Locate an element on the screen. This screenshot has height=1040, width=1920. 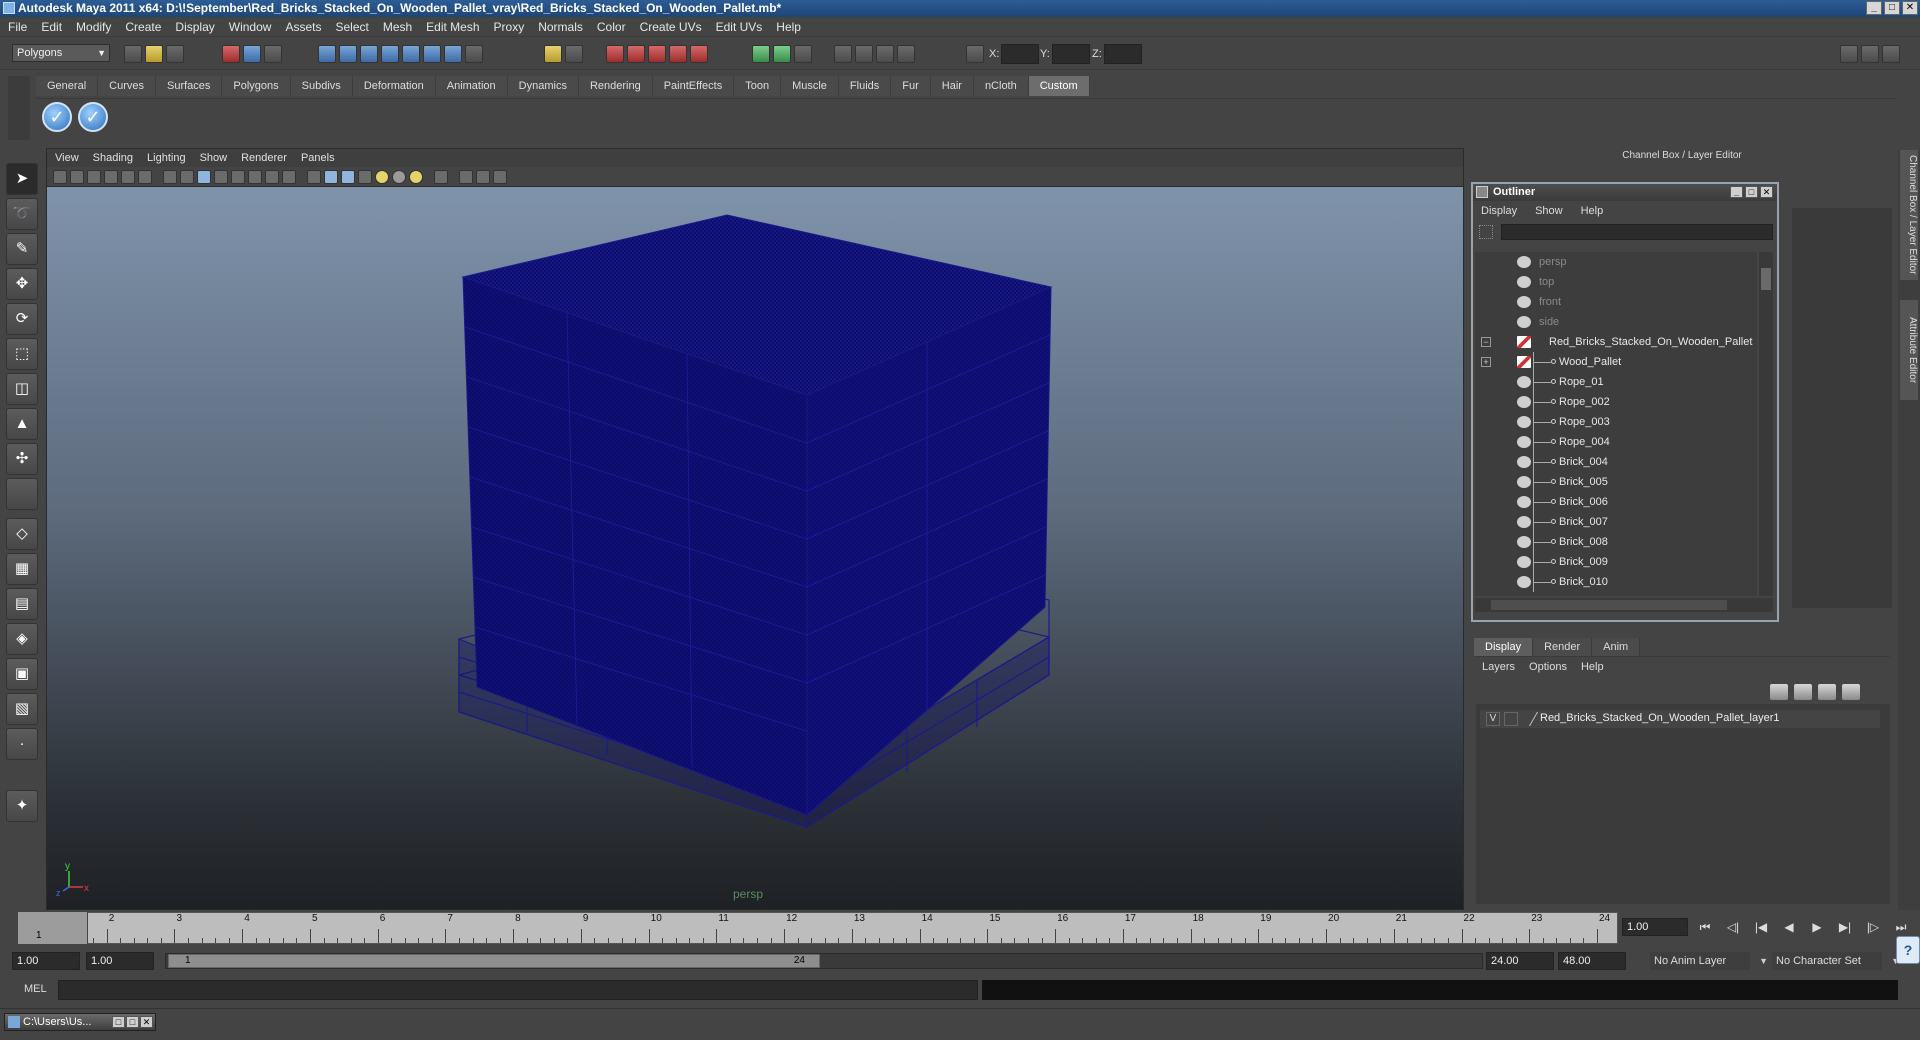
render-view-icon is located at coordinates (843, 54).